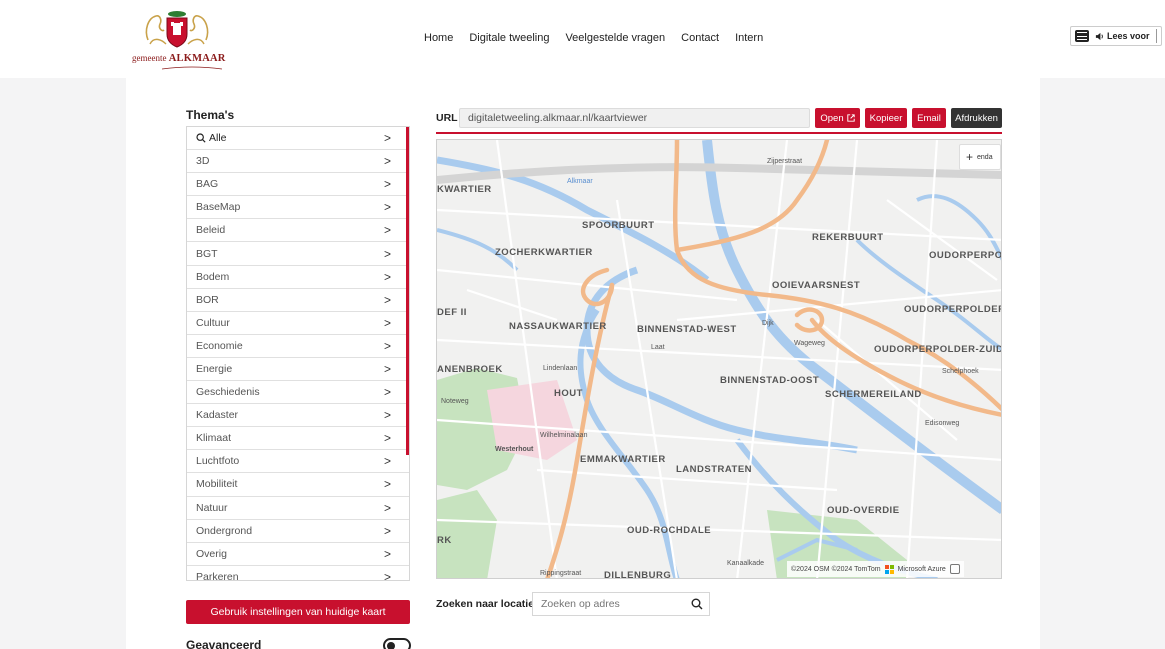 This screenshot has height=649, width=1165. Describe the element at coordinates (192, 68) in the screenshot. I see `logo-swoosh-icon` at that location.